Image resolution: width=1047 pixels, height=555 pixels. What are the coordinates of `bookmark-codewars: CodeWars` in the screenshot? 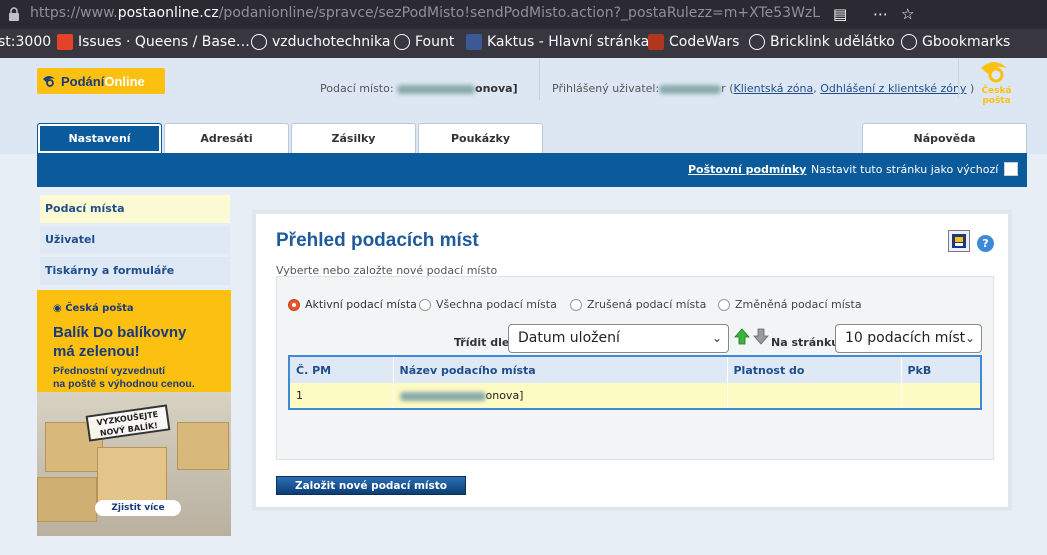 It's located at (693, 42).